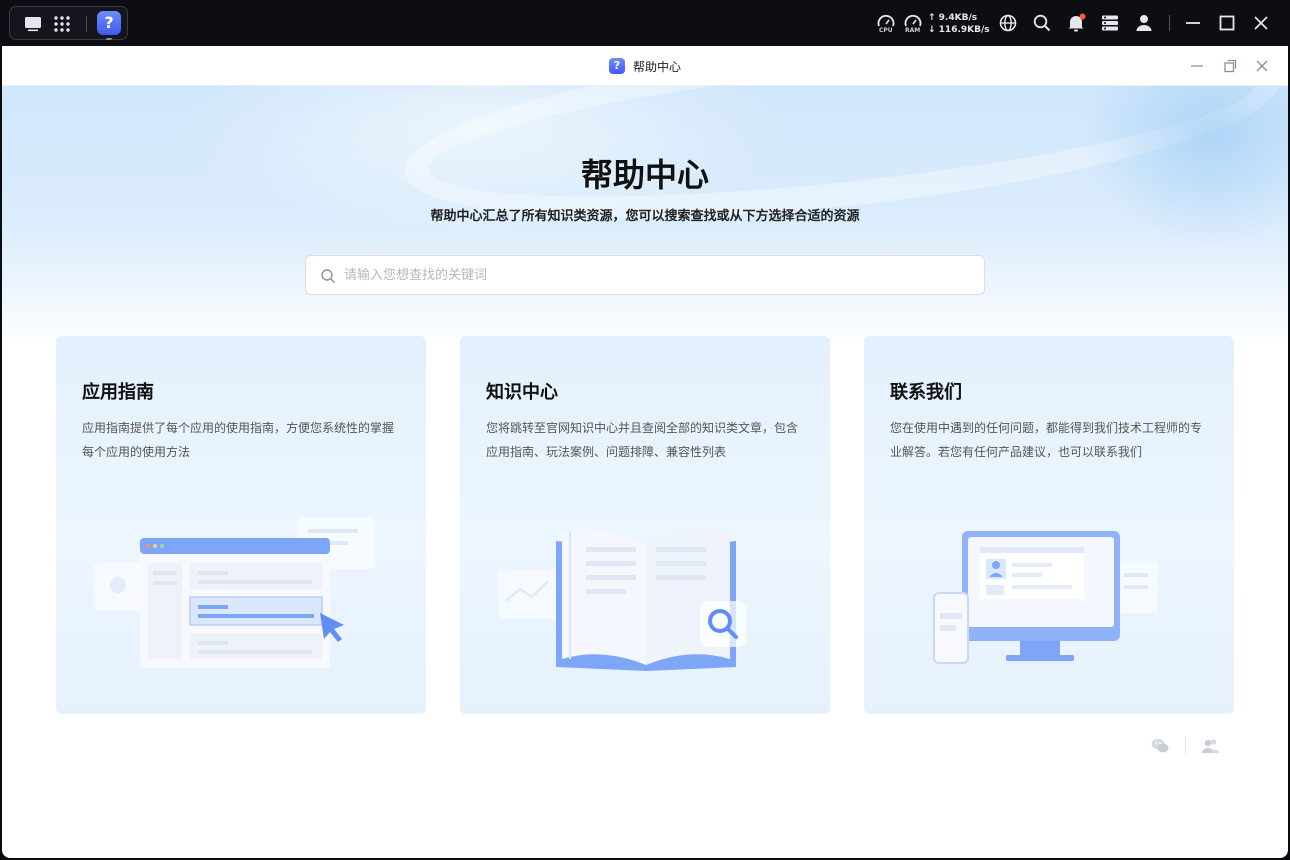 The image size is (1290, 860). I want to click on knowledge-book-illustration, so click(622, 599).